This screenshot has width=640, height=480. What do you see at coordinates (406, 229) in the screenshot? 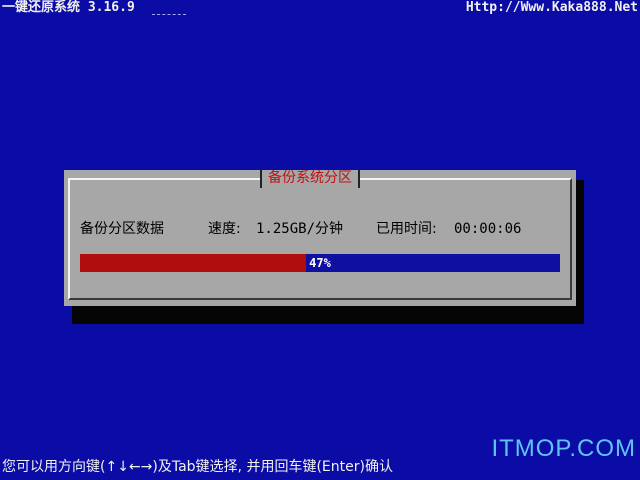
I see `elapsed-time-label: 已用时间:` at bounding box center [406, 229].